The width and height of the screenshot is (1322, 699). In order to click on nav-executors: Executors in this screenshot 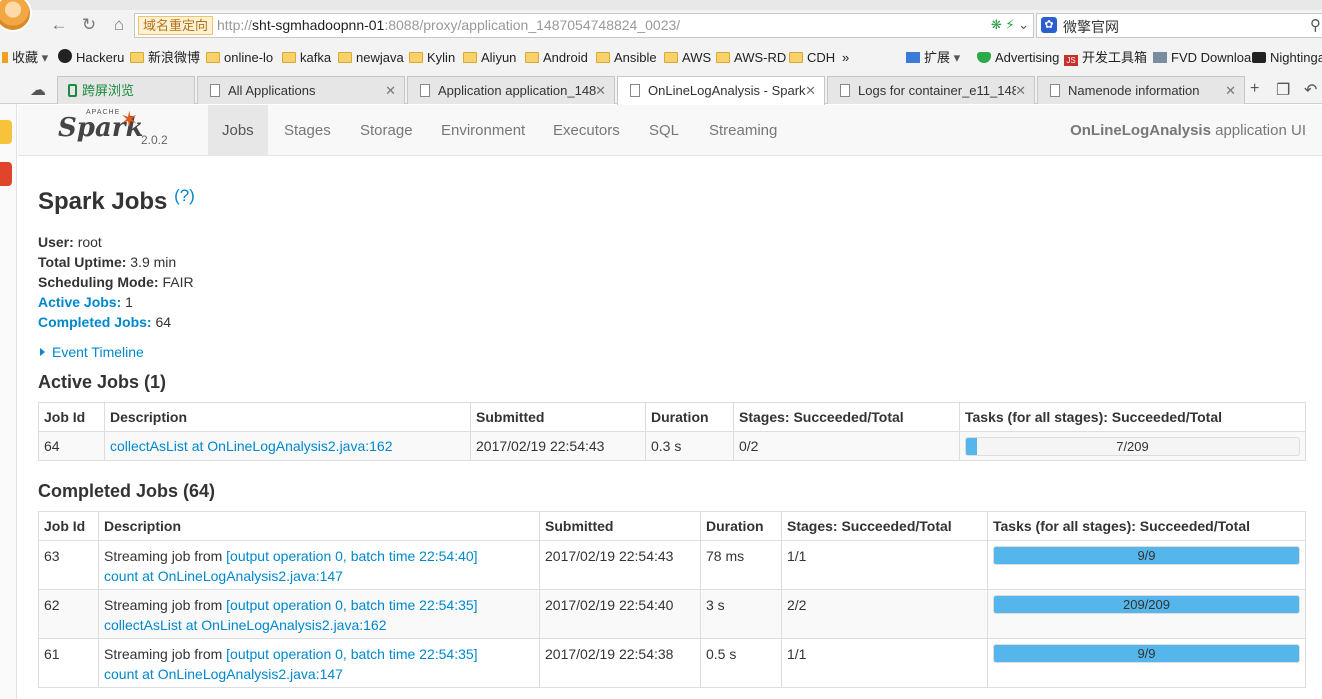, I will do `click(586, 130)`.